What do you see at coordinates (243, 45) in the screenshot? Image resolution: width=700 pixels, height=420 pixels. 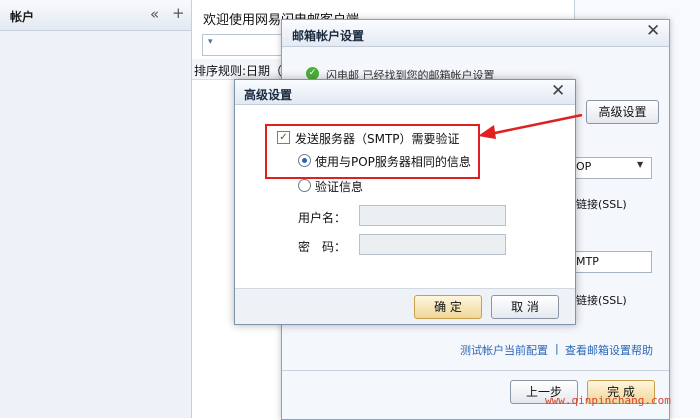 I see `folder-dropdown` at bounding box center [243, 45].